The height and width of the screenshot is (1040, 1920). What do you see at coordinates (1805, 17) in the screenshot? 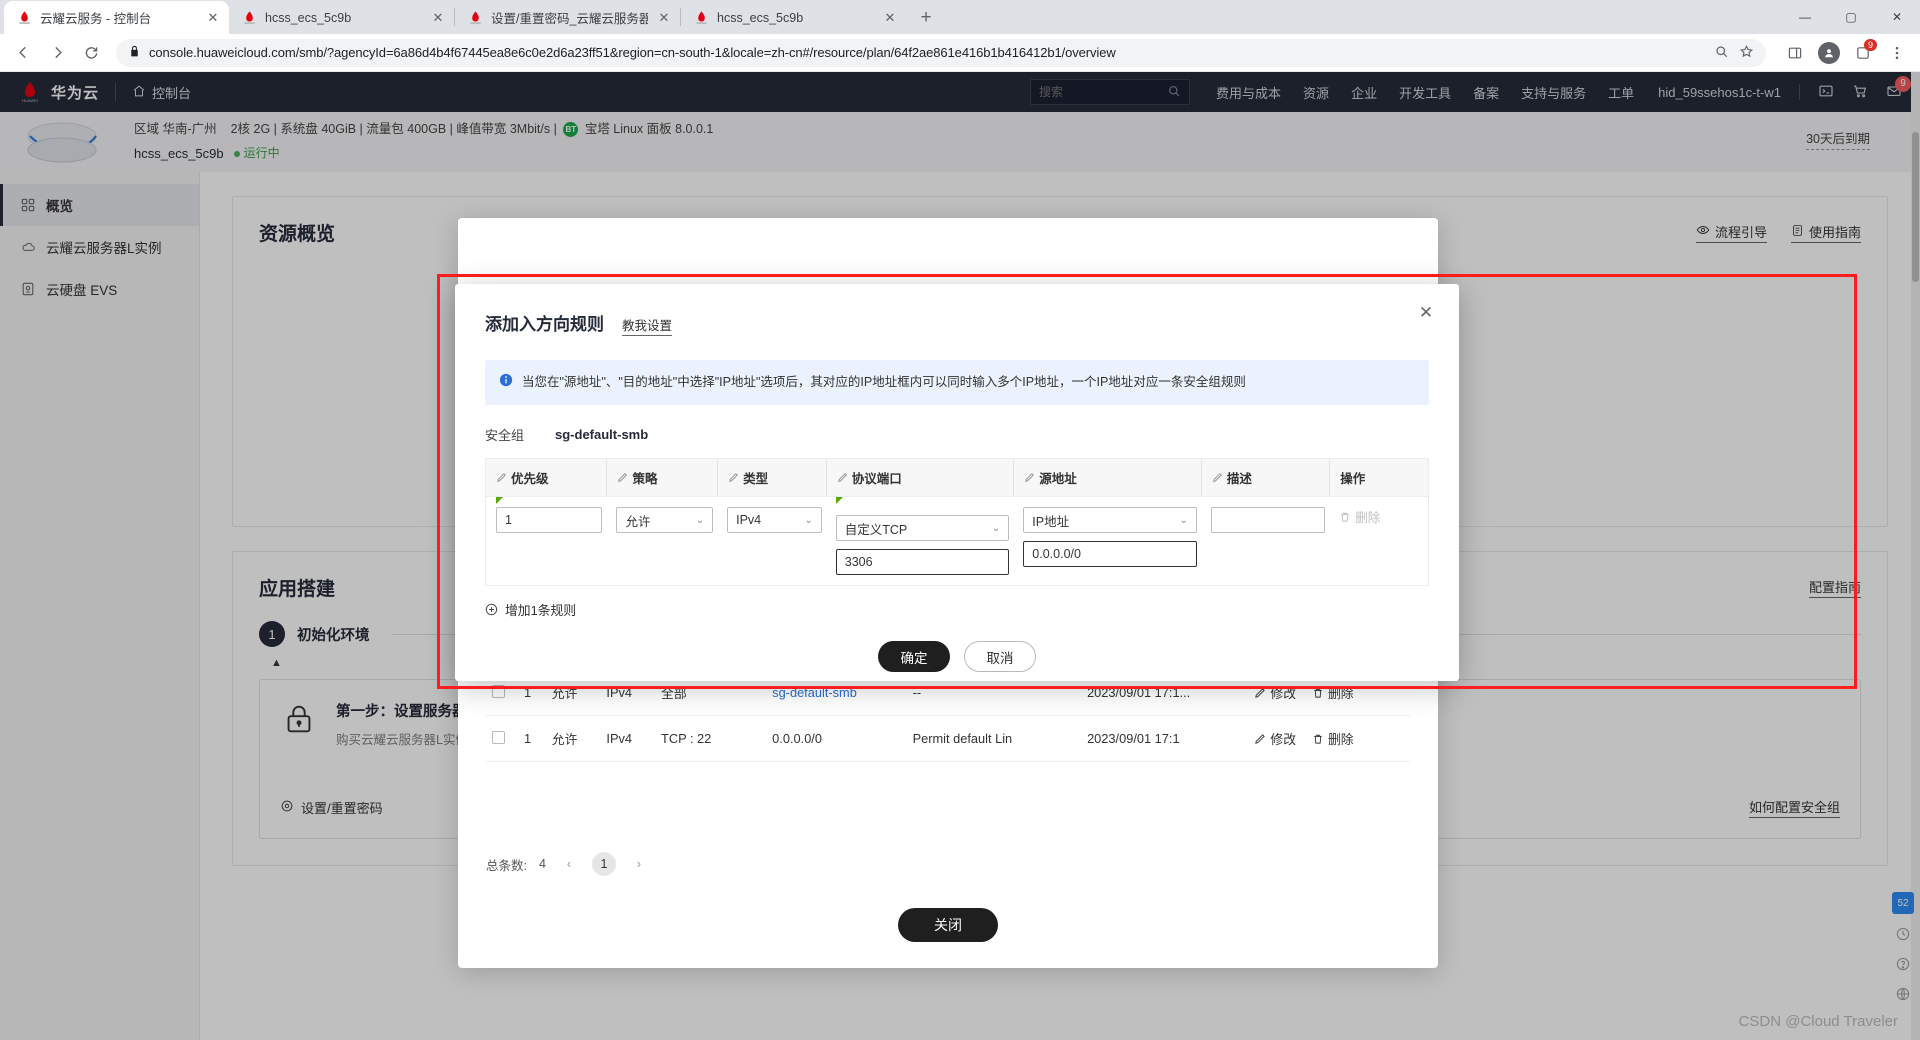
I see `minimize-button: —` at bounding box center [1805, 17].